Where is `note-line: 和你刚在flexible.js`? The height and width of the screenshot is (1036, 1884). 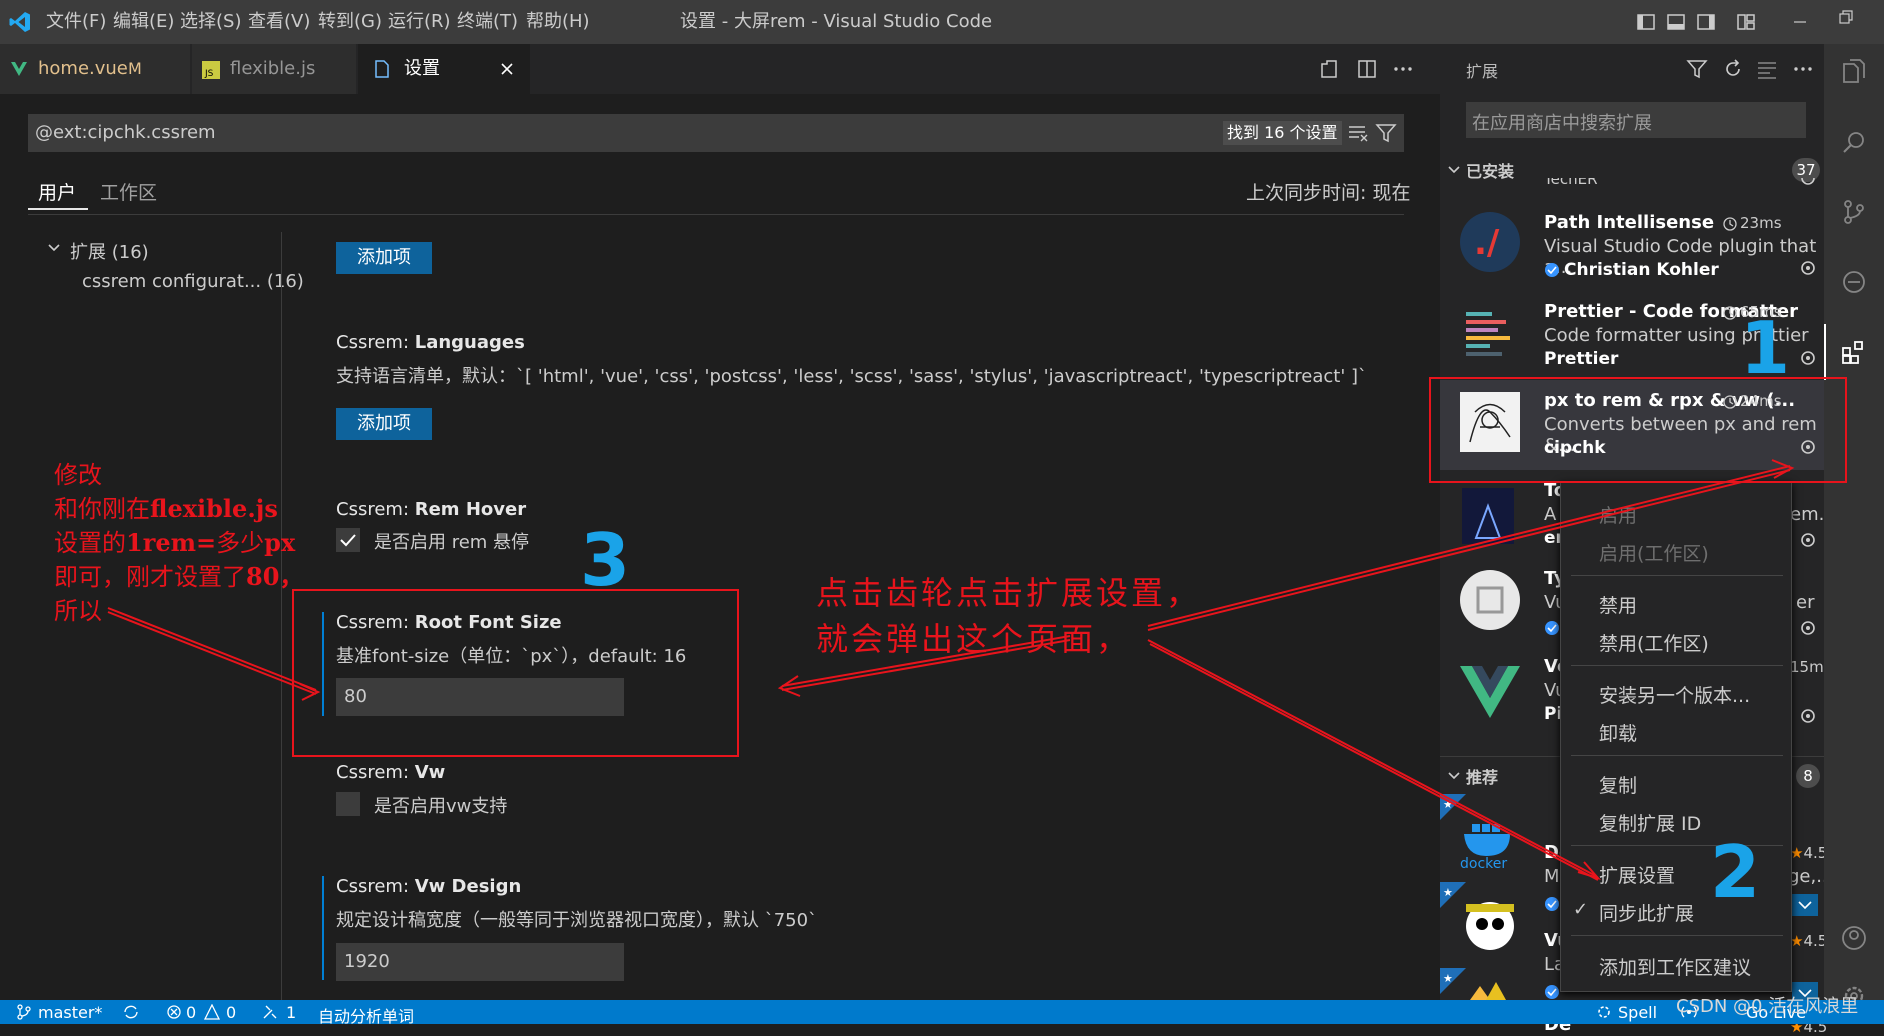 note-line: 和你刚在flexible.js is located at coordinates (178, 509).